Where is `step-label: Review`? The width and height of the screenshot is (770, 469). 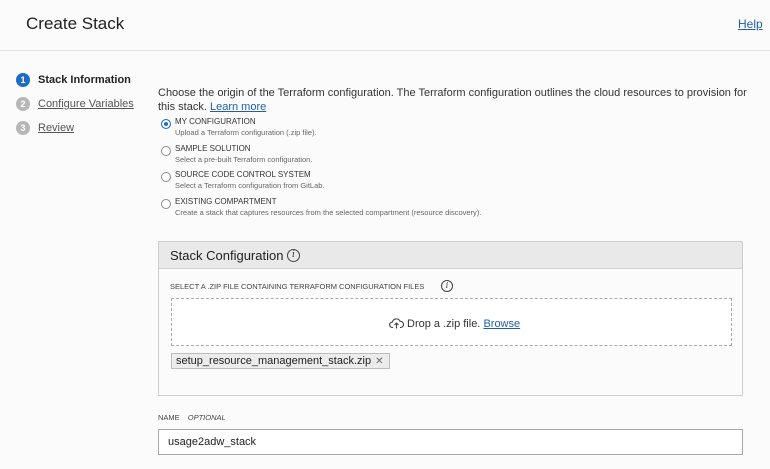
step-label: Review is located at coordinates (56, 128).